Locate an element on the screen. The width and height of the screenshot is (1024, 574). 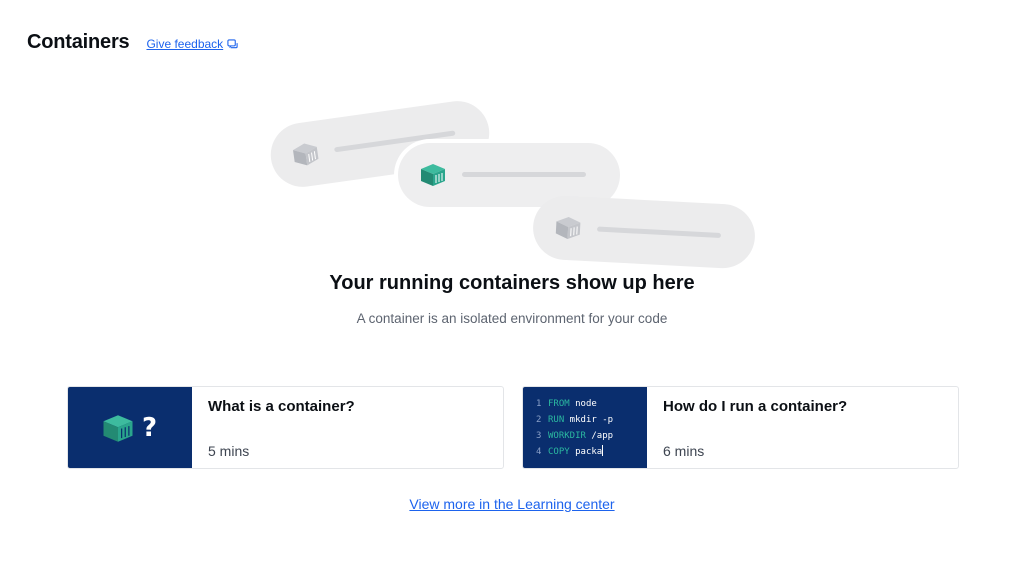
card-duration: 6 mins is located at coordinates (684, 451).